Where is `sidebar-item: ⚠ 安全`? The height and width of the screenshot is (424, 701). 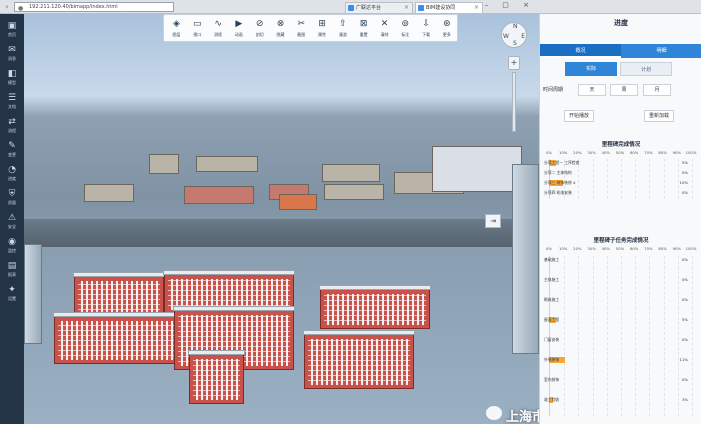 sidebar-item: ⚠ 安全 is located at coordinates (12, 223).